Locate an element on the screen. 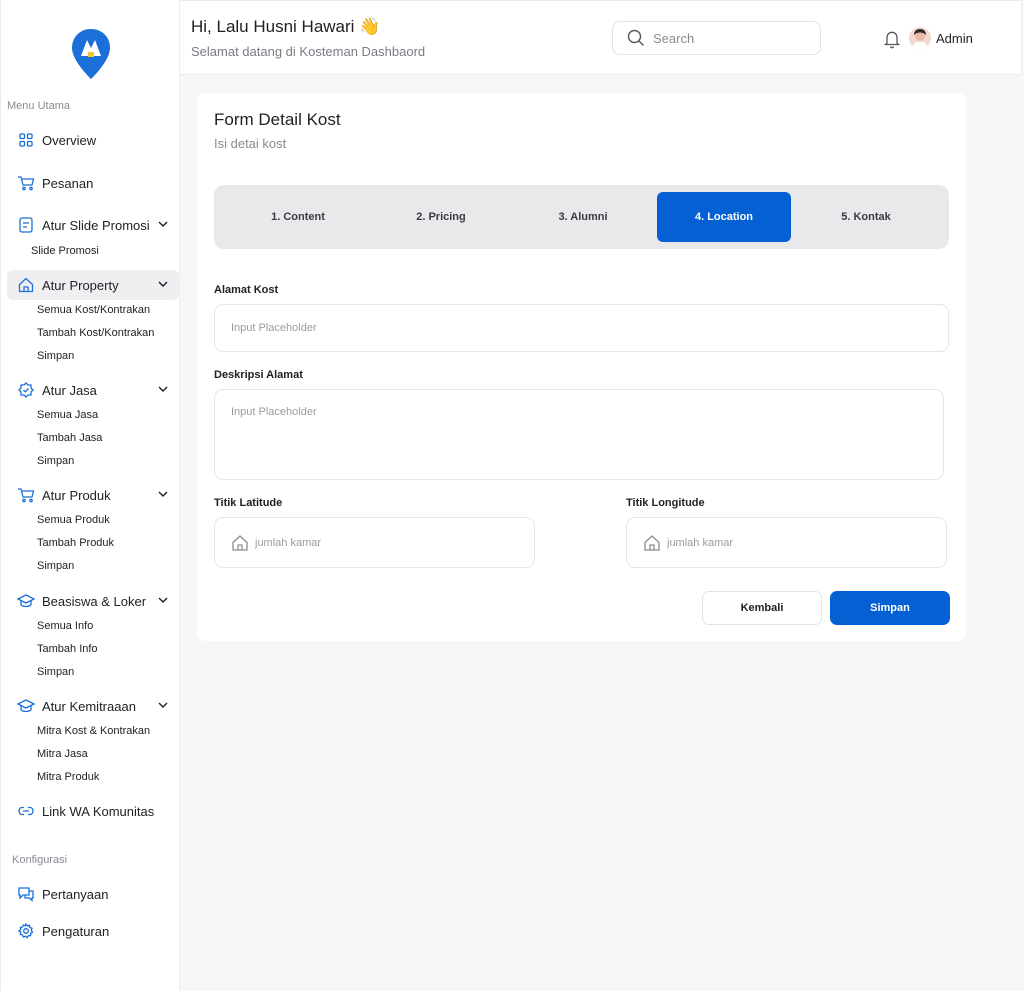 The height and width of the screenshot is (991, 1024). sidebar-subitem-mitra-produk: Mitra Produk is located at coordinates (68, 777).